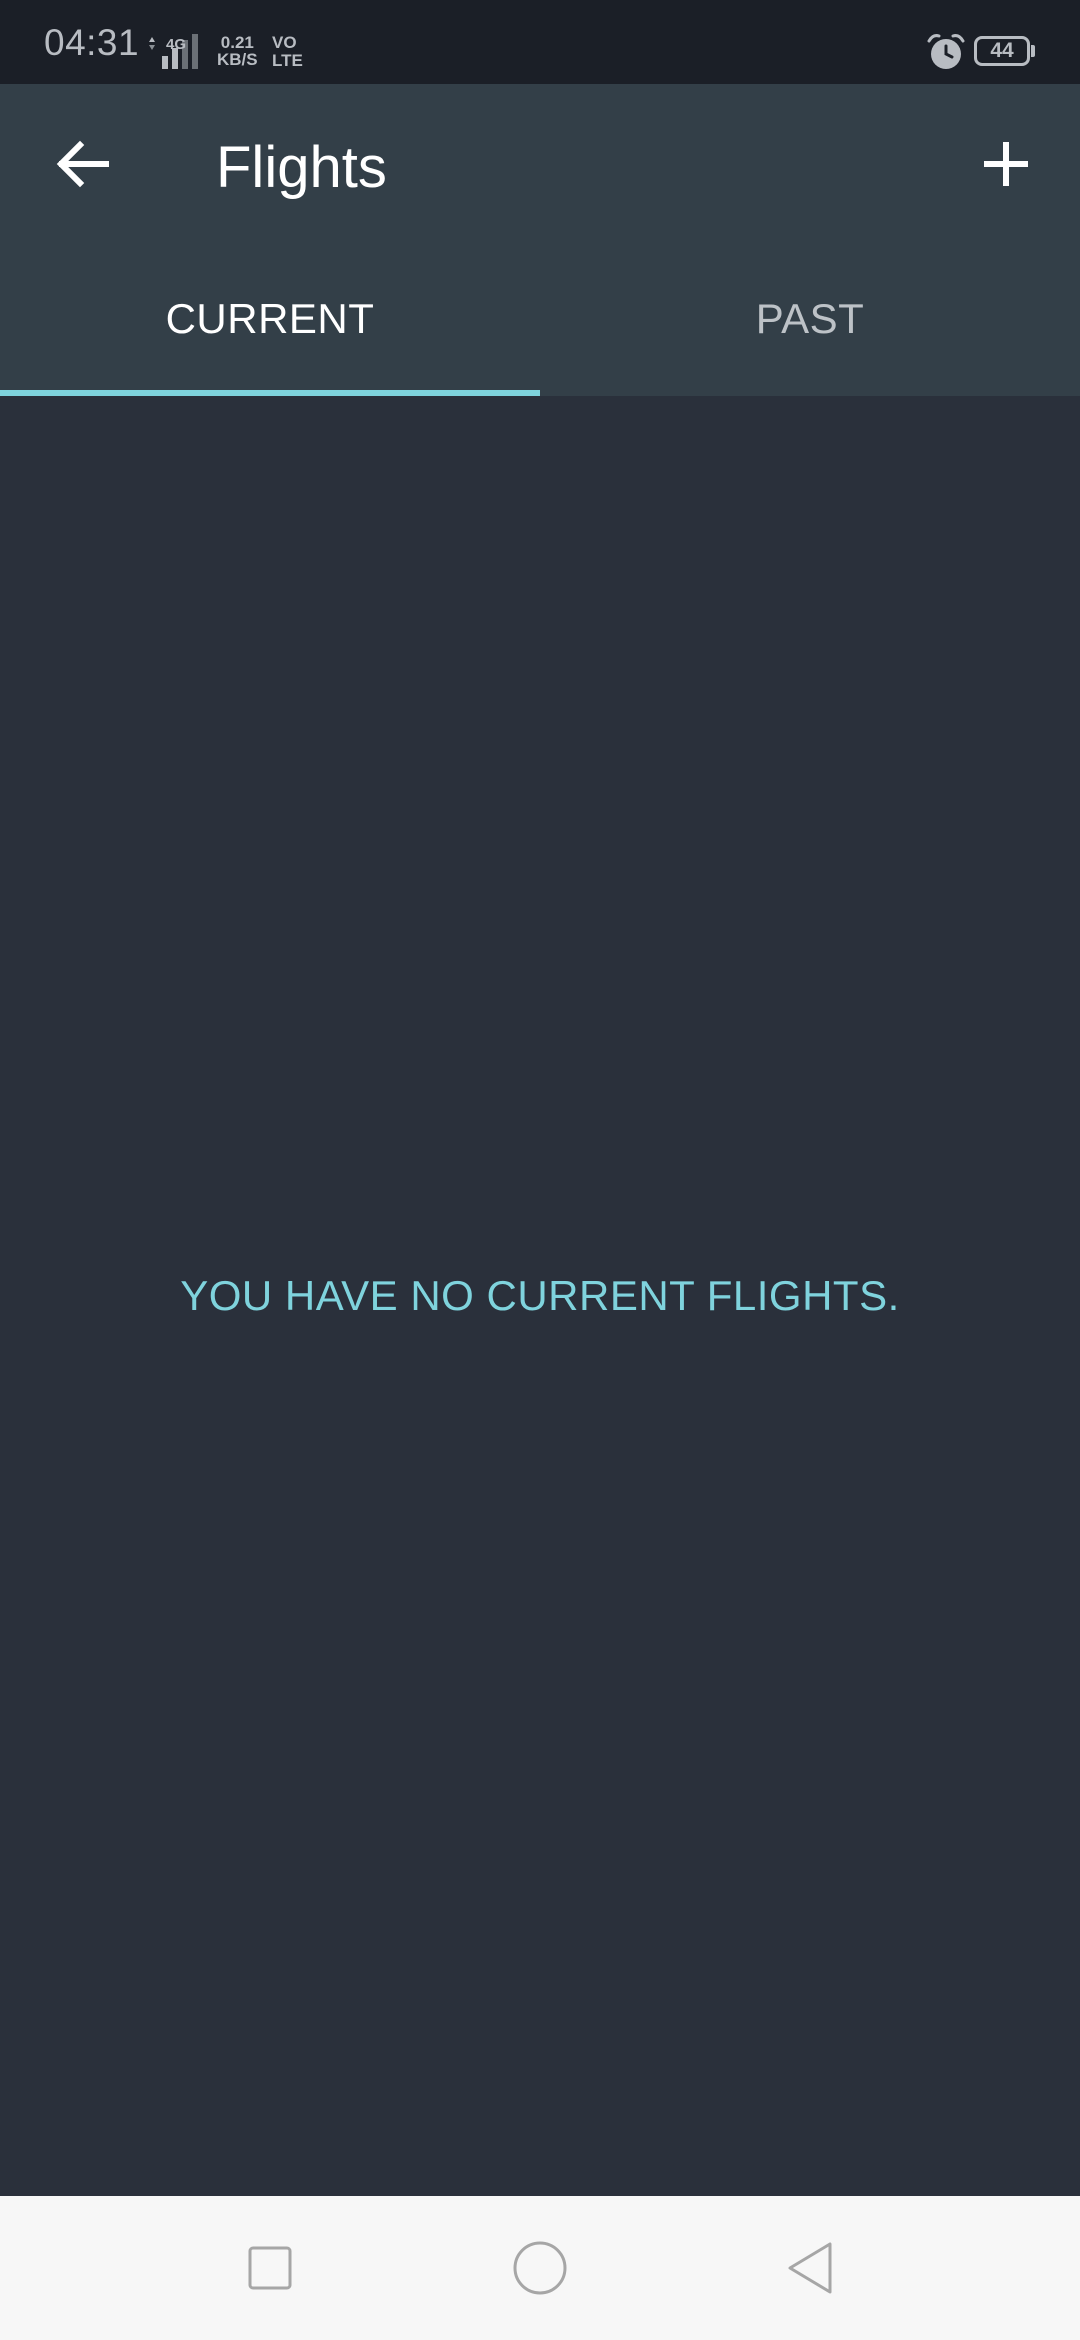 This screenshot has height=2340, width=1080. What do you see at coordinates (284, 42) in the screenshot?
I see `volte-line1: VO` at bounding box center [284, 42].